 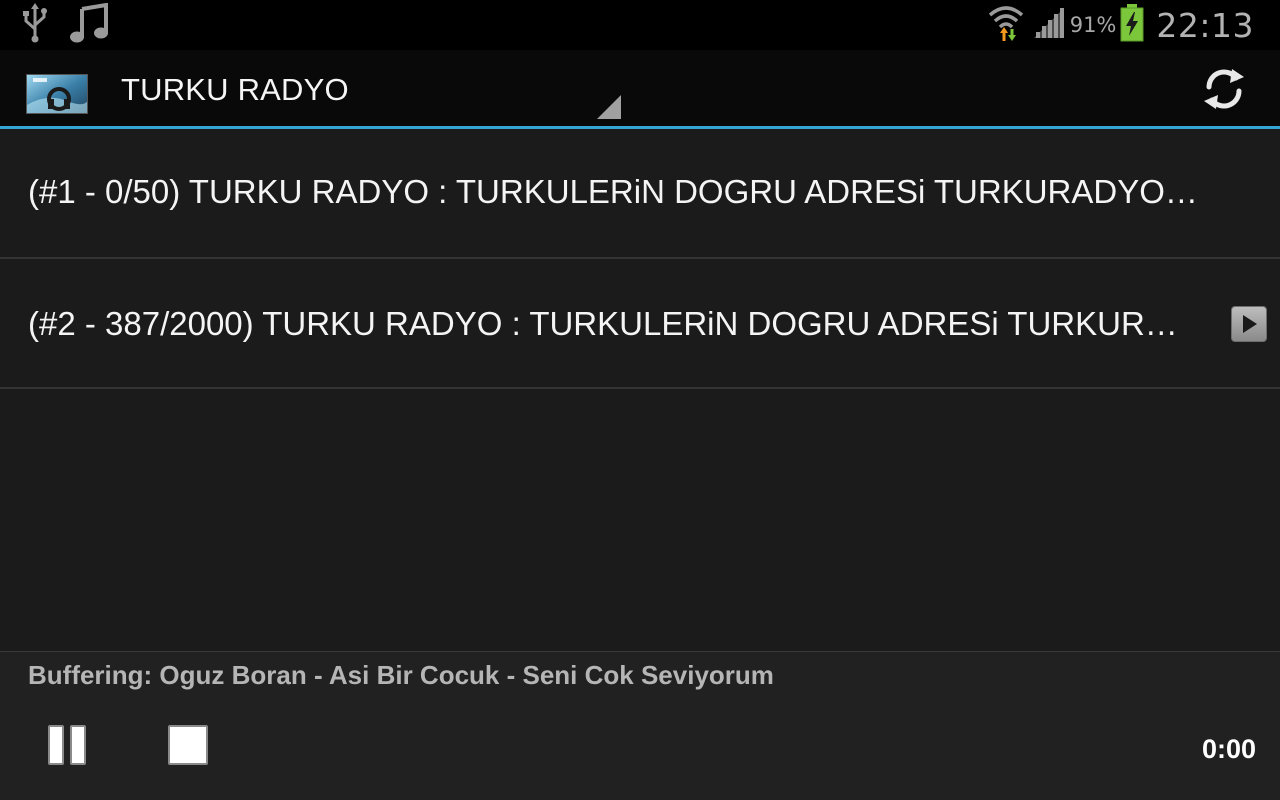 I want to click on wifi-icon, so click(x=1006, y=25).